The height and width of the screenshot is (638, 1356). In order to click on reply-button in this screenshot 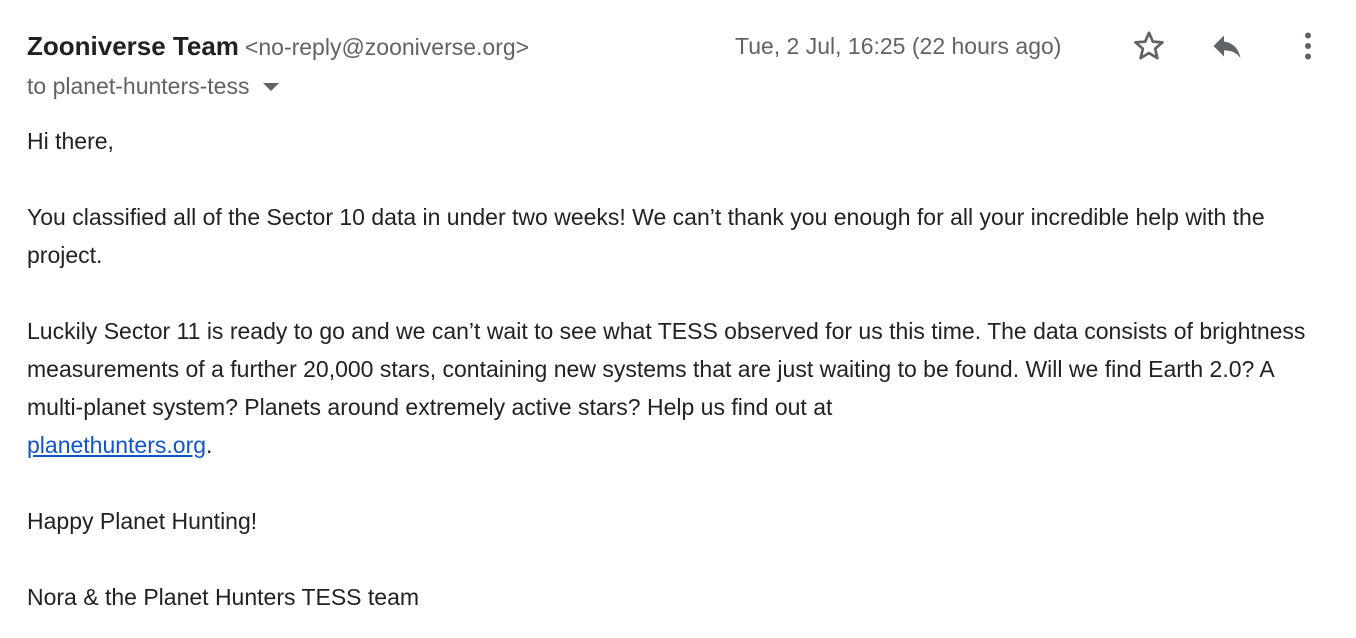, I will do `click(1227, 46)`.